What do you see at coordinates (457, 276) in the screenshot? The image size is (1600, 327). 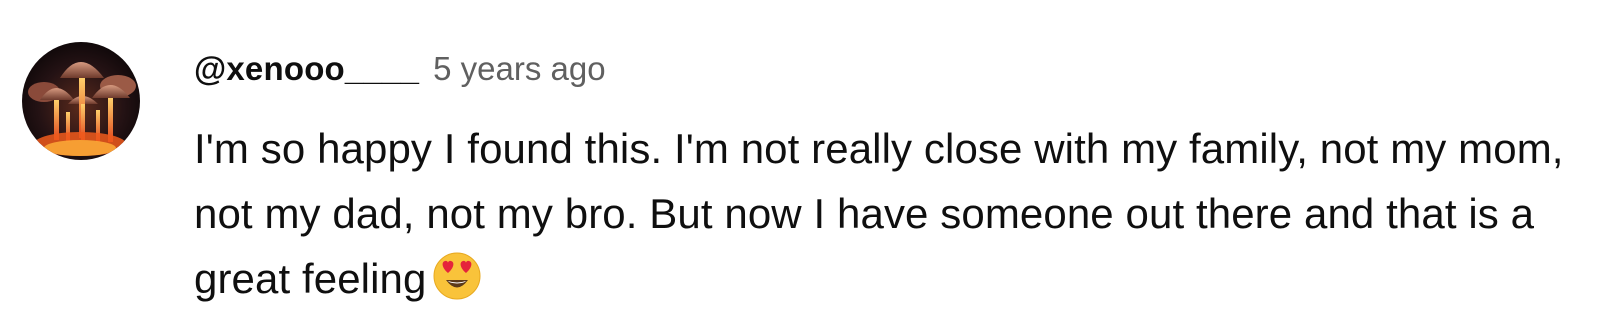 I see `heart-eyes-emoji-icon` at bounding box center [457, 276].